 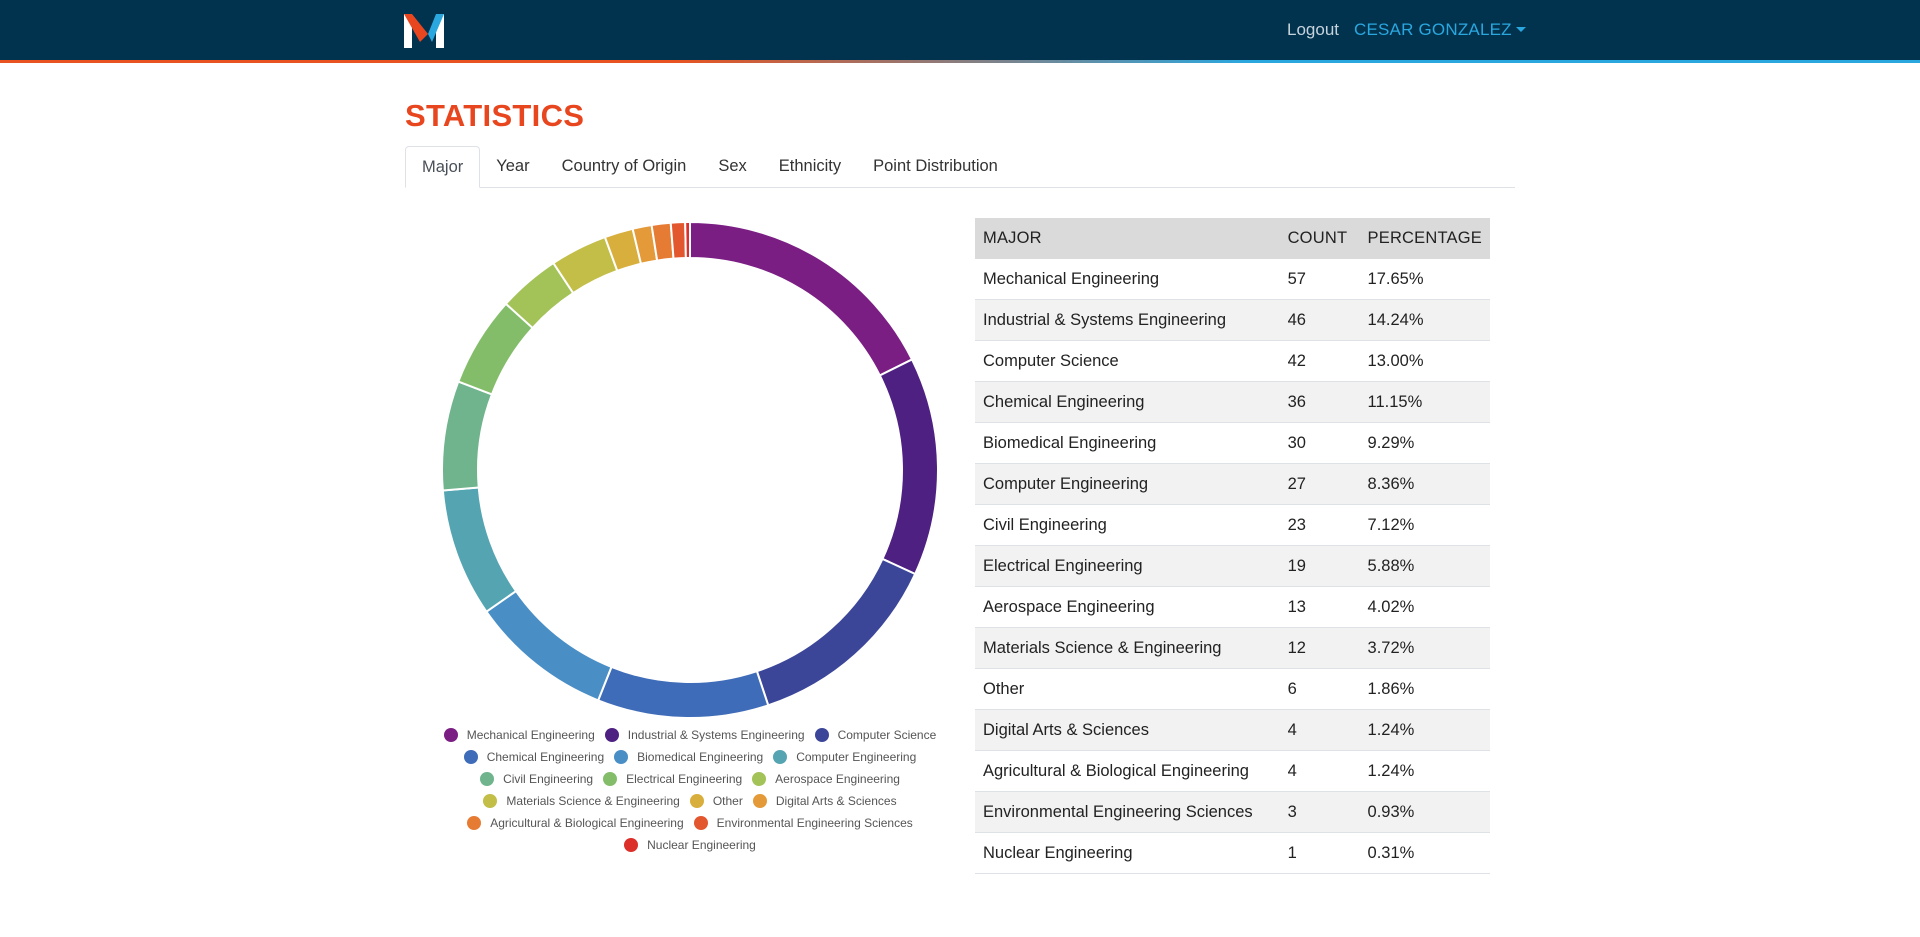 I want to click on legend-label: Electrical Engineering, so click(x=684, y=779).